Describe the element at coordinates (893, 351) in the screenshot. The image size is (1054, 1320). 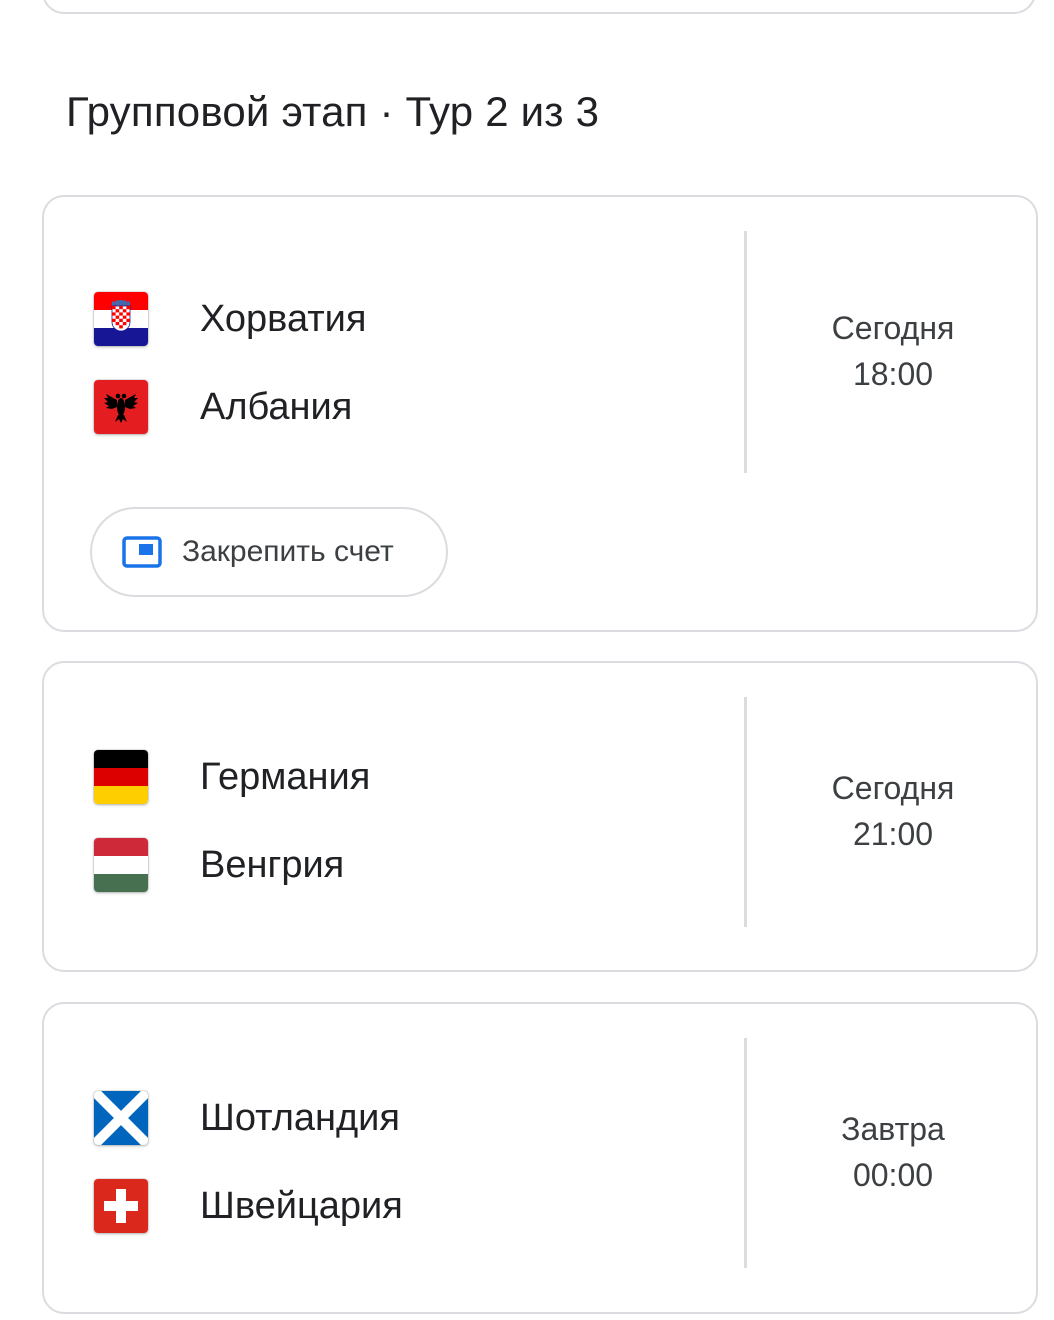
I see `match-time: Сегодня 18:00` at that location.